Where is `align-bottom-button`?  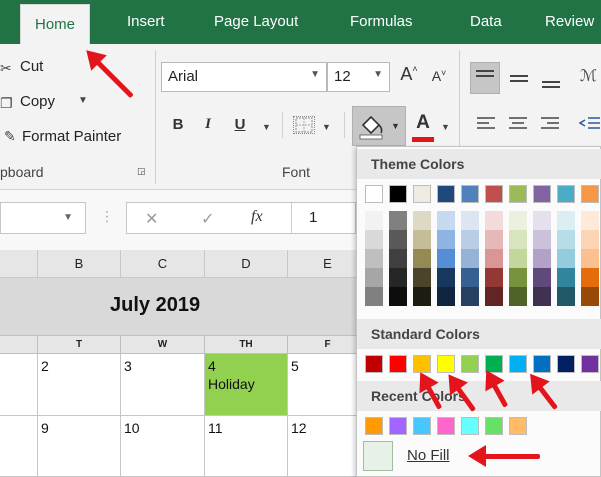
align-bottom-button is located at coordinates (551, 79).